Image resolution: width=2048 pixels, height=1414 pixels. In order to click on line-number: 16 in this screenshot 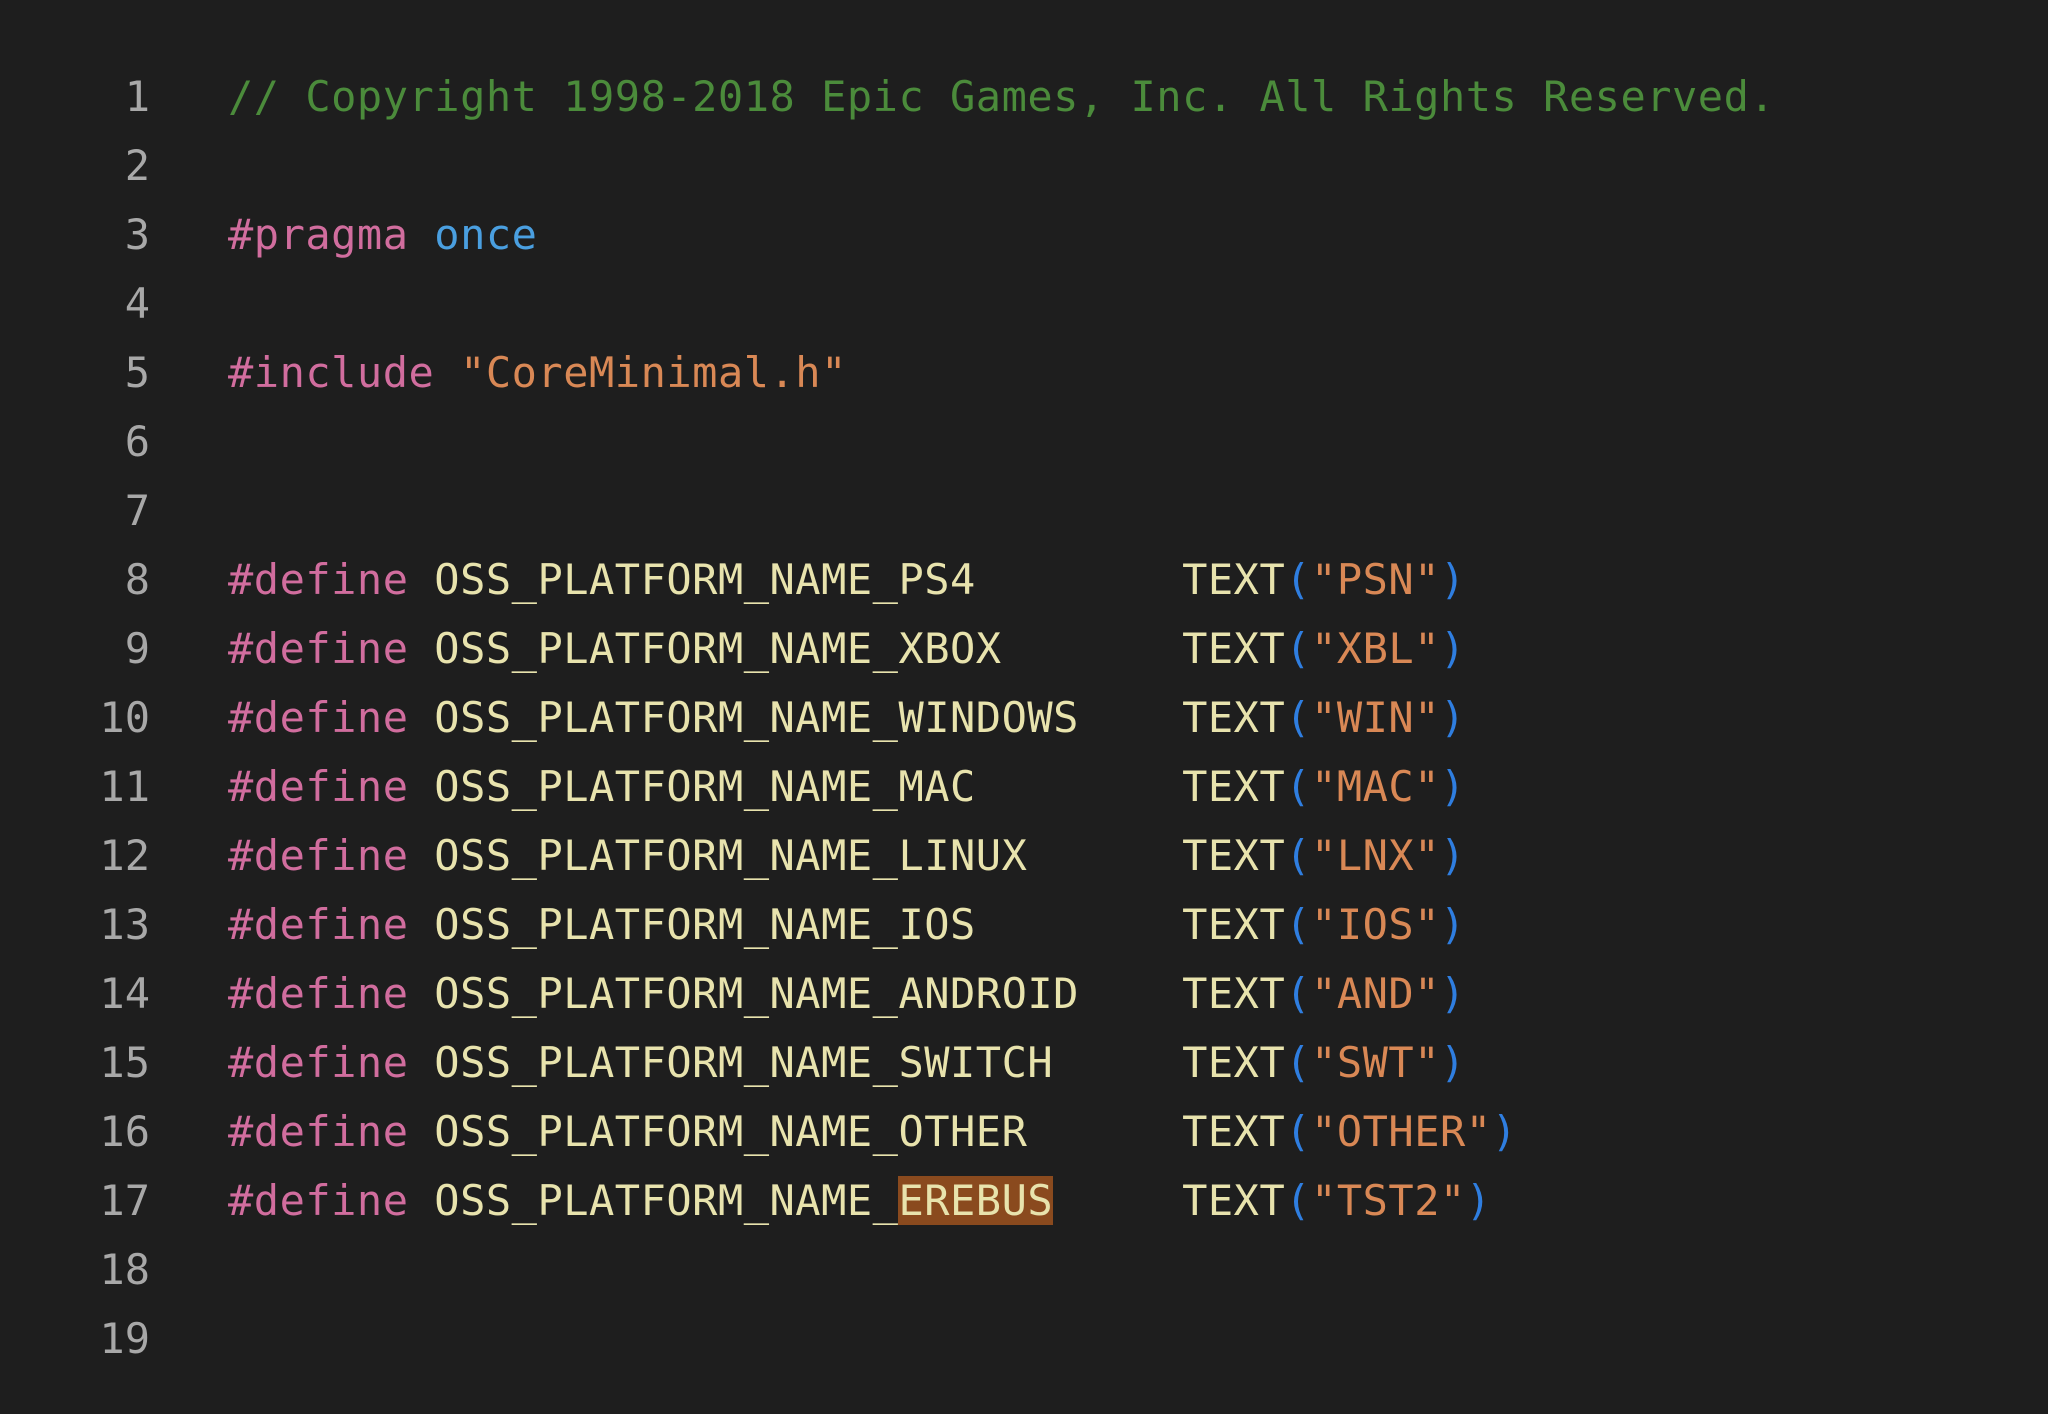, I will do `click(124, 1131)`.